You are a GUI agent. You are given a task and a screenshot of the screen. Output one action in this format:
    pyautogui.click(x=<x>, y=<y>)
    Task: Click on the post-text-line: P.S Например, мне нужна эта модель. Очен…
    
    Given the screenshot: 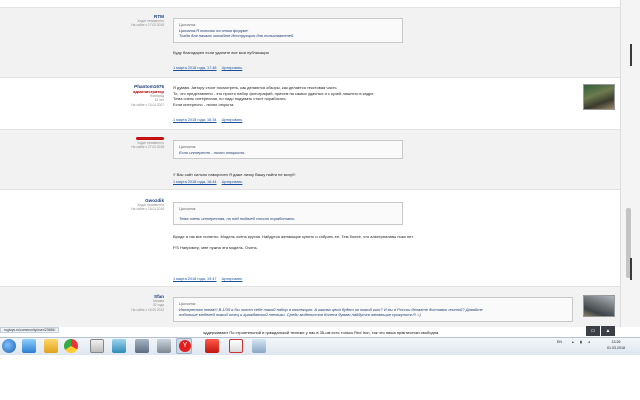 What is the action you would take?
    pyautogui.click(x=215, y=247)
    